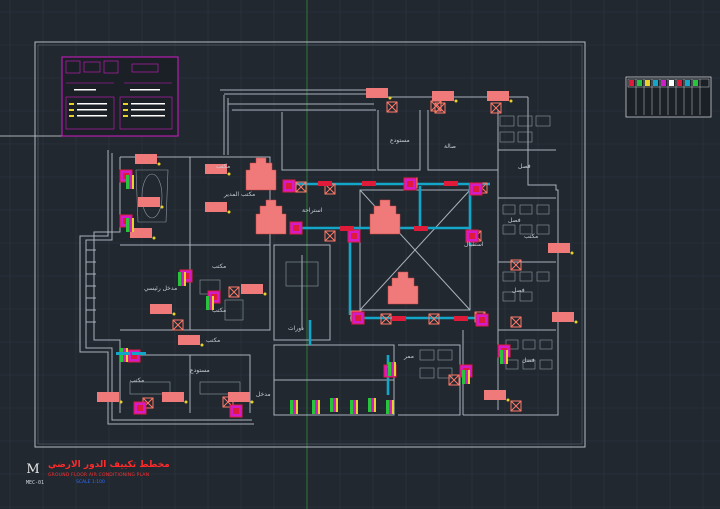 The image size is (720, 509). Describe the element at coordinates (263, 394) in the screenshot. I see `room-label: مدخل` at that location.